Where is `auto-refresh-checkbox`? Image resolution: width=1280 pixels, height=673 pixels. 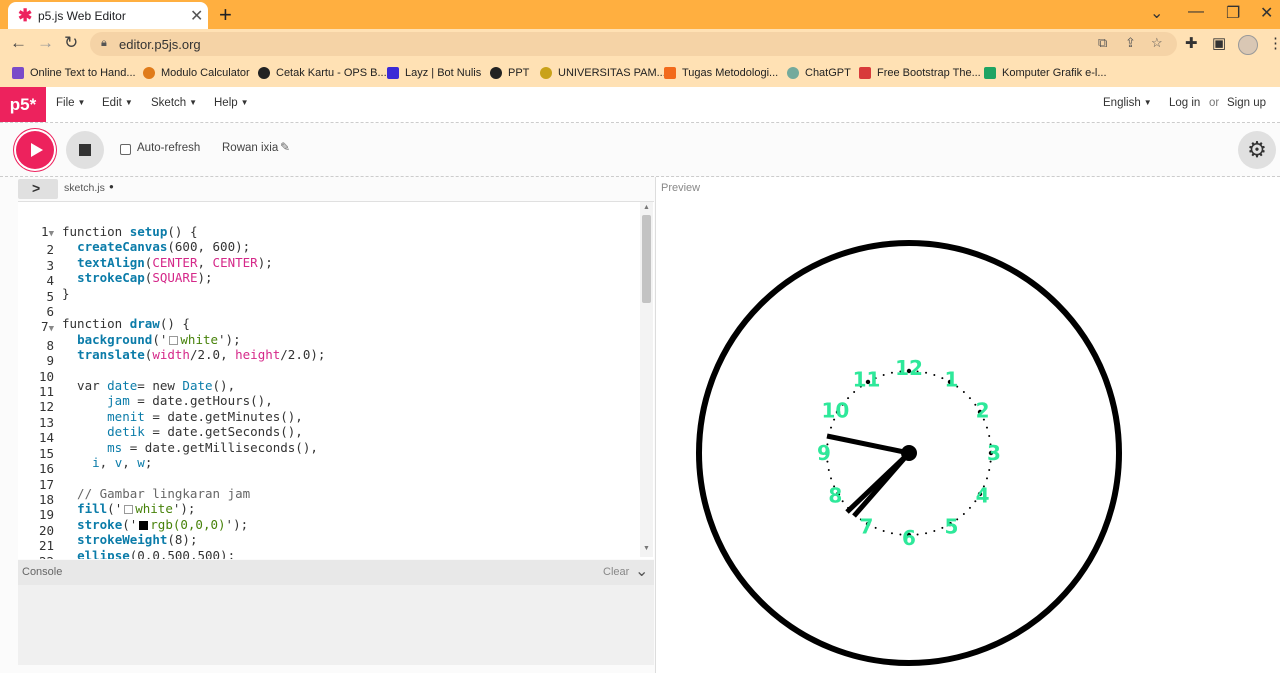
auto-refresh-checkbox is located at coordinates (125, 149).